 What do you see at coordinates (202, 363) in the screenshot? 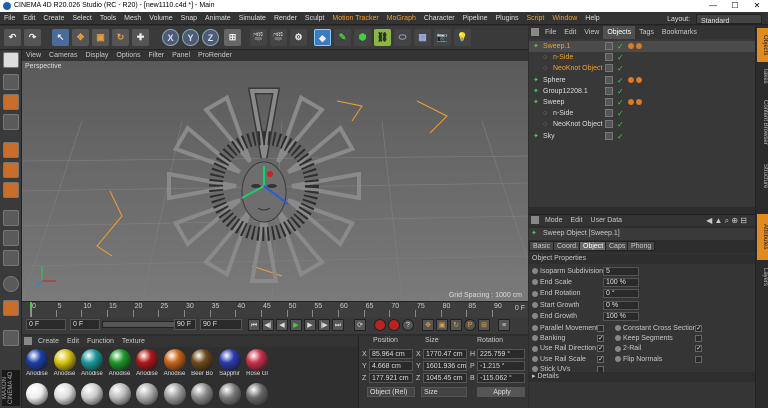
I see `material-swatch: Beer Bo` at bounding box center [202, 363].